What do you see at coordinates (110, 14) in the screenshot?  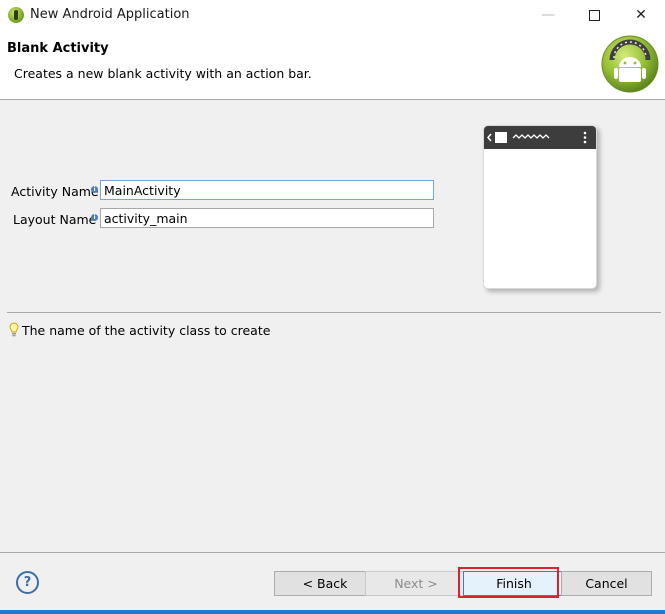 I see `window-title: New Android Application` at bounding box center [110, 14].